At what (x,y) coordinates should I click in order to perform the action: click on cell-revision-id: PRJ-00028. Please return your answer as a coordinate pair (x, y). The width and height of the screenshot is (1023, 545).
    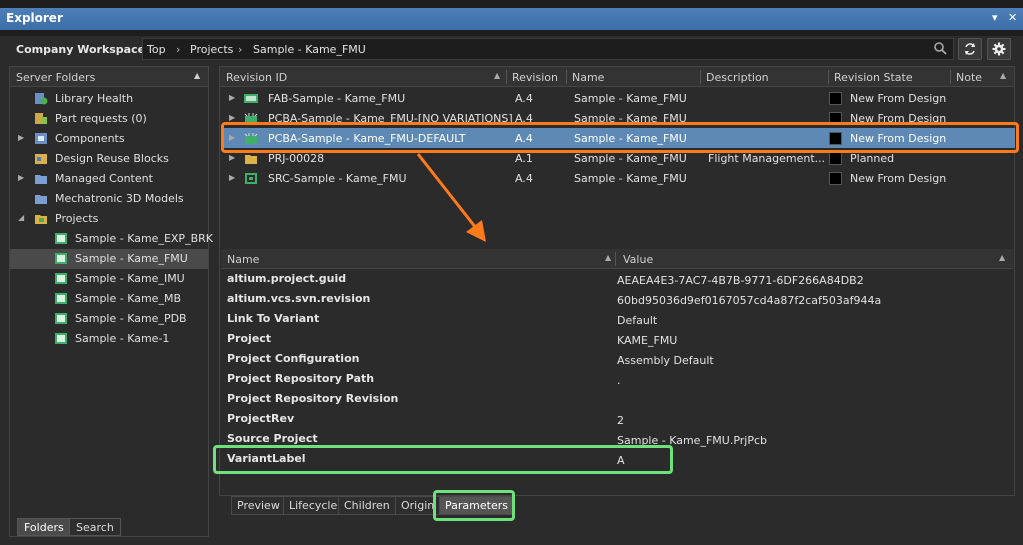
    Looking at the image, I should click on (296, 158).